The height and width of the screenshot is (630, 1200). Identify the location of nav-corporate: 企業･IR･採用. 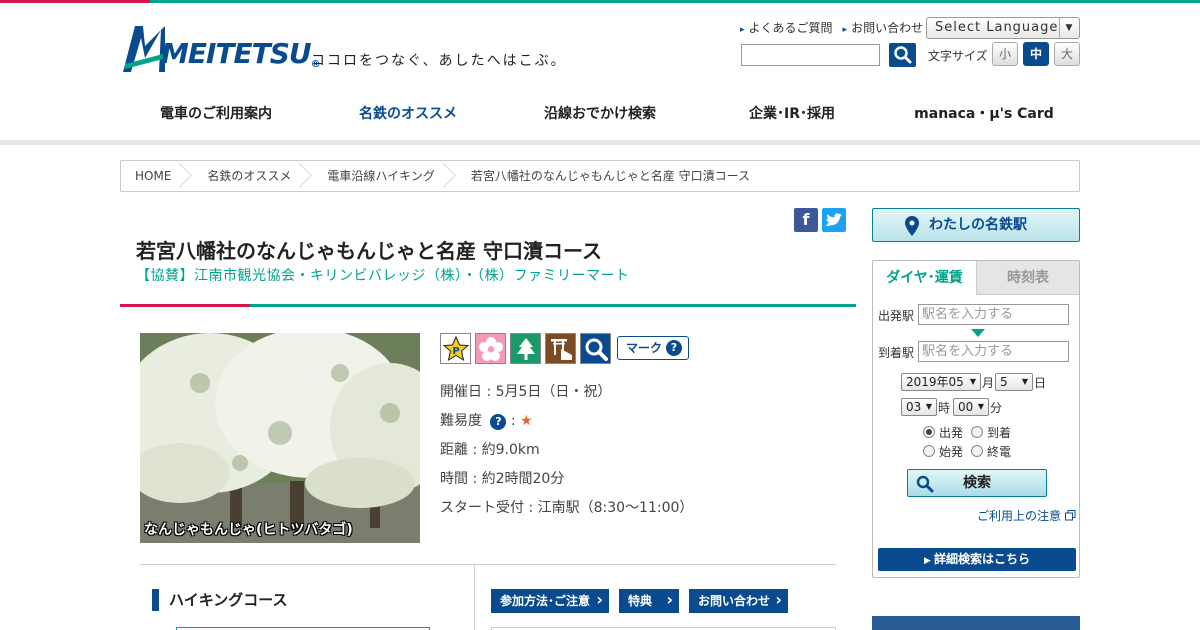
(792, 116).